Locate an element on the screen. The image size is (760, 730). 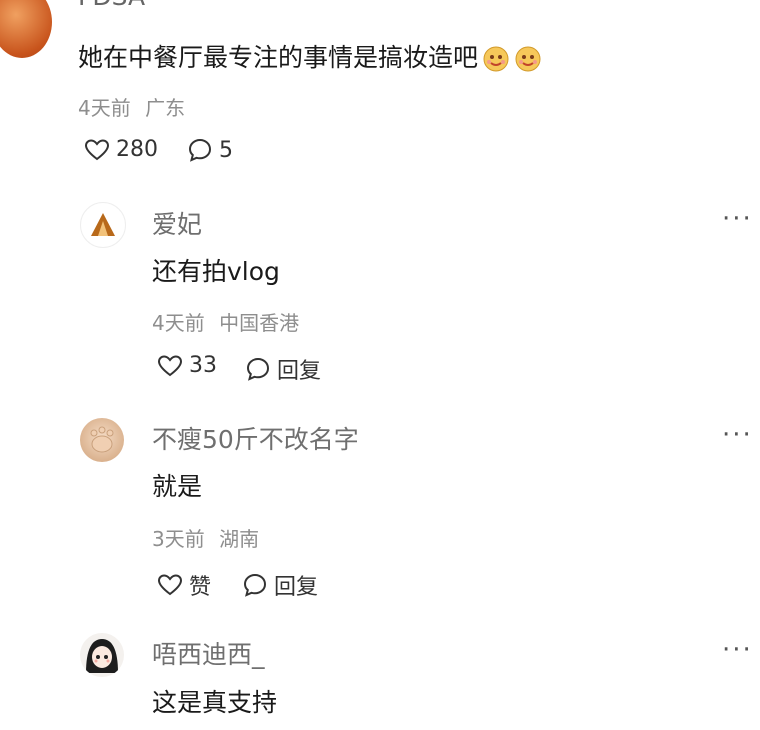
reply-button: 5 is located at coordinates (210, 150).